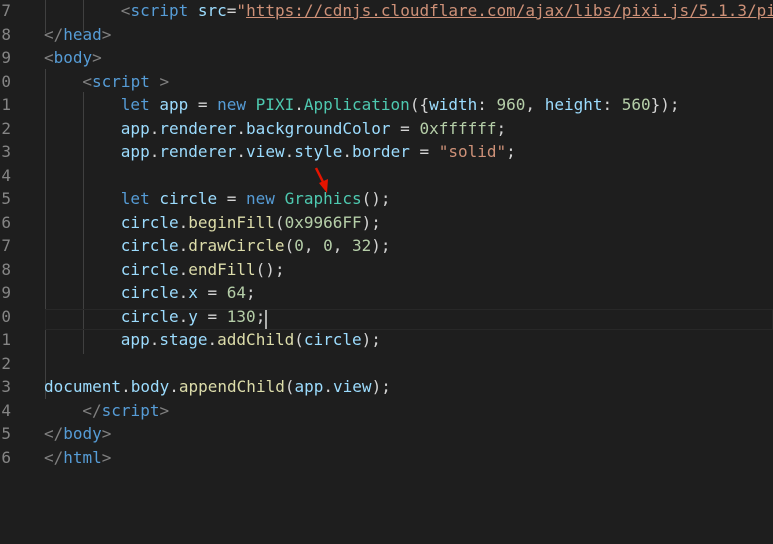 The height and width of the screenshot is (544, 773). I want to click on code-text: <script >, so click(125, 82).